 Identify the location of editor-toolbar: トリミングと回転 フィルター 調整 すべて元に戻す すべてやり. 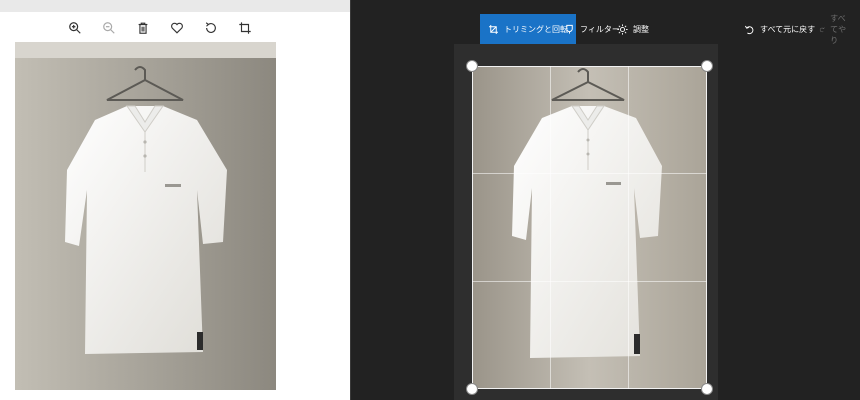
(605, 27).